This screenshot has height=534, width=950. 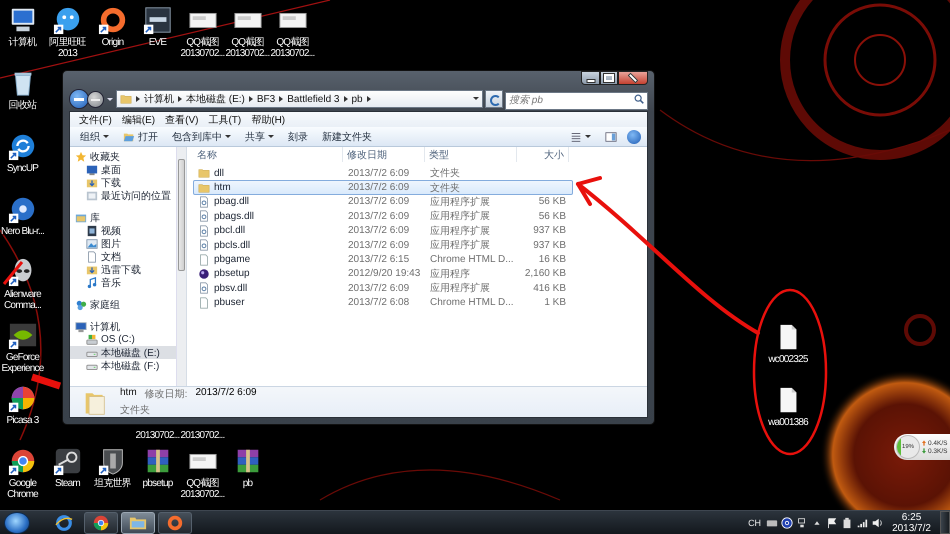 What do you see at coordinates (787, 522) in the screenshot?
I see `help-icon` at bounding box center [787, 522].